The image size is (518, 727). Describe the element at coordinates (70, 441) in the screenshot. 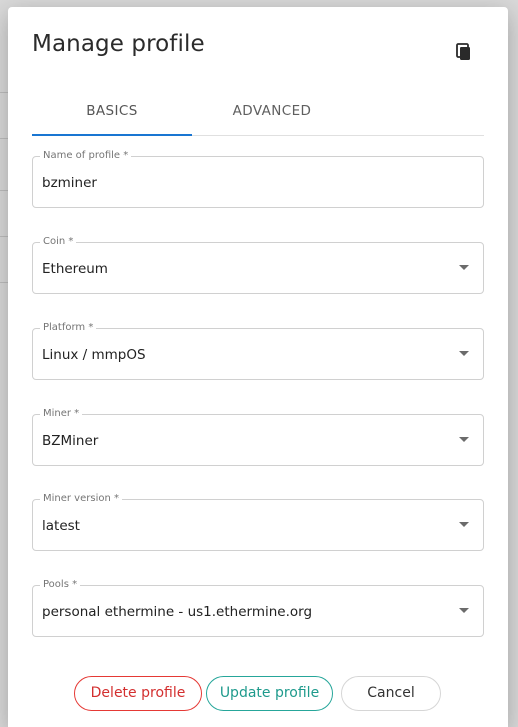

I see `field-value: BZMiner` at that location.